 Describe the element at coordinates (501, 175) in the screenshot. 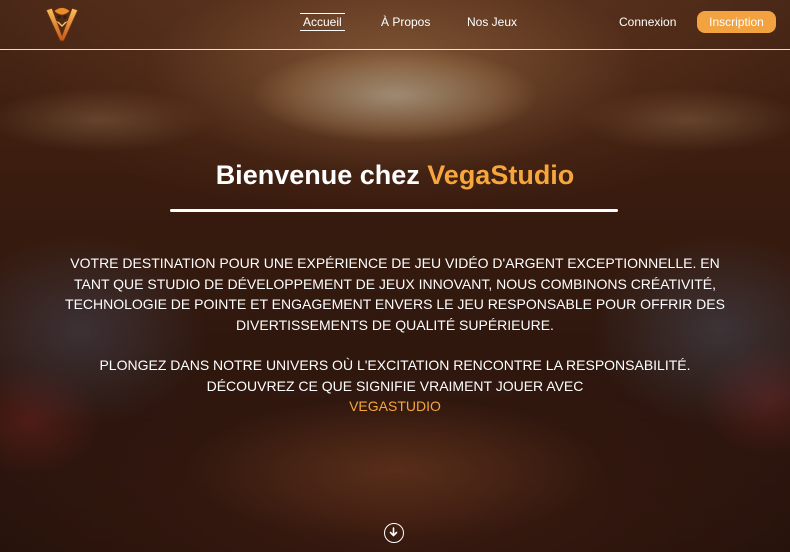

I see `hero-title-brand: VegaStudio` at that location.